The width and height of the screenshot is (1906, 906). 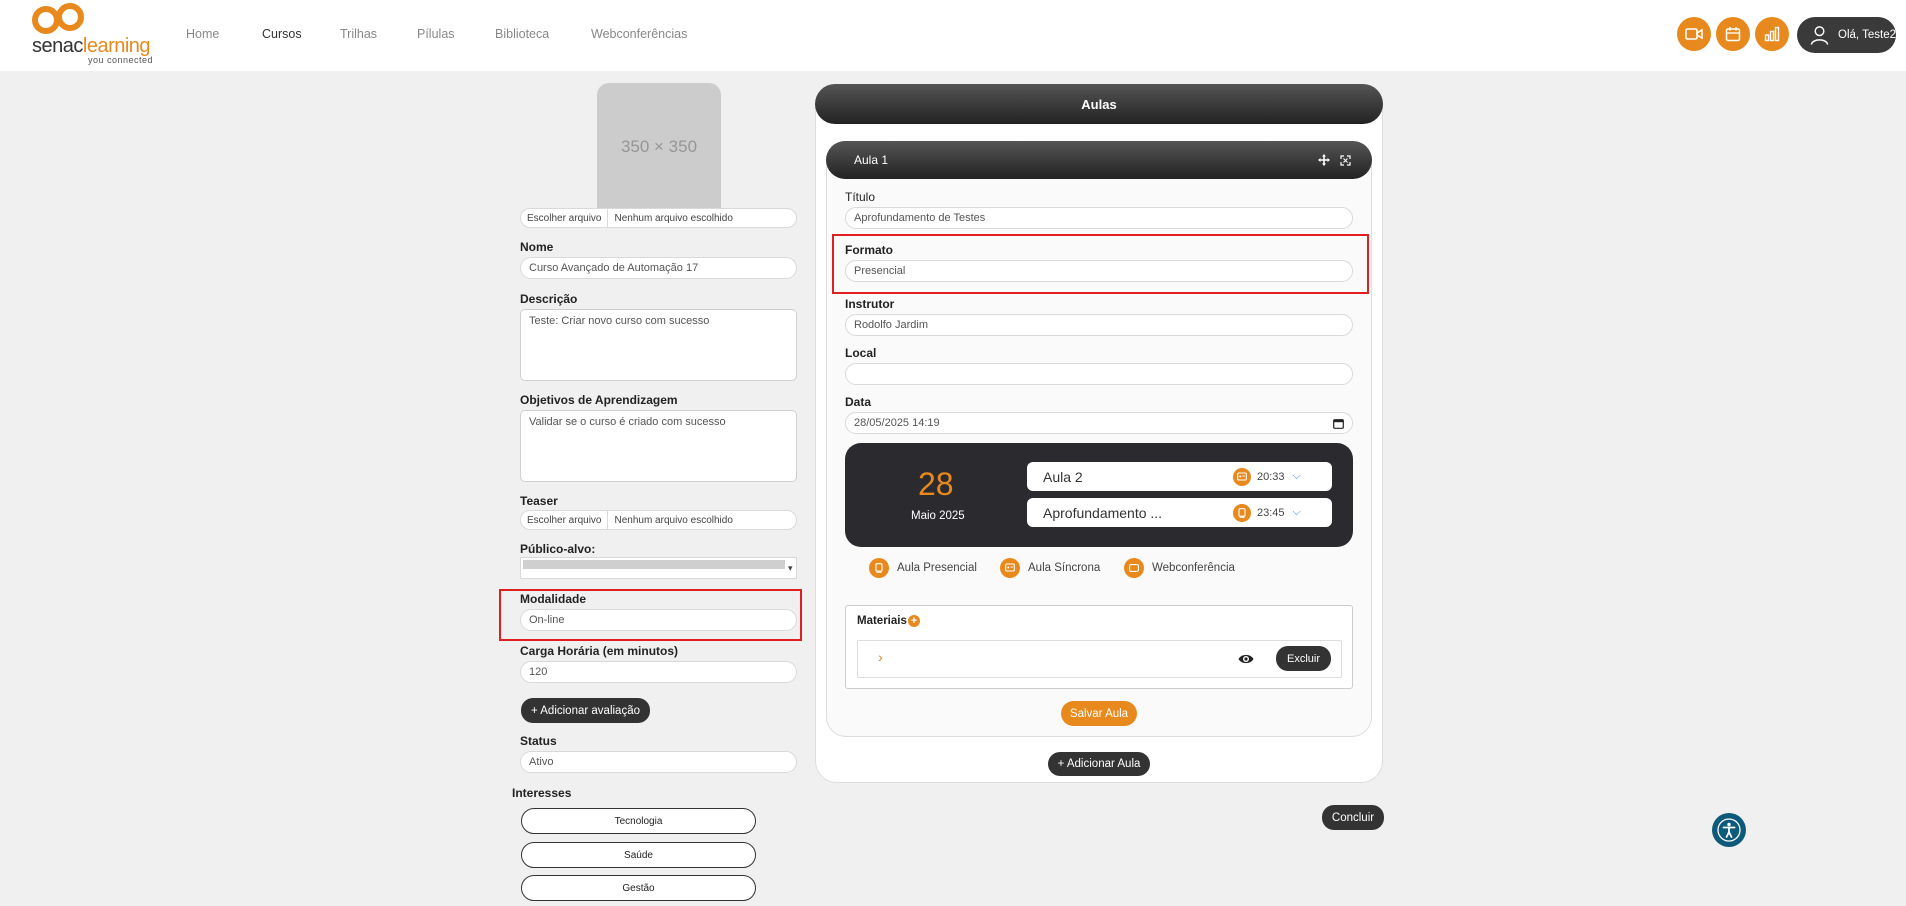 What do you see at coordinates (202, 34) in the screenshot?
I see `nav-home: Home` at bounding box center [202, 34].